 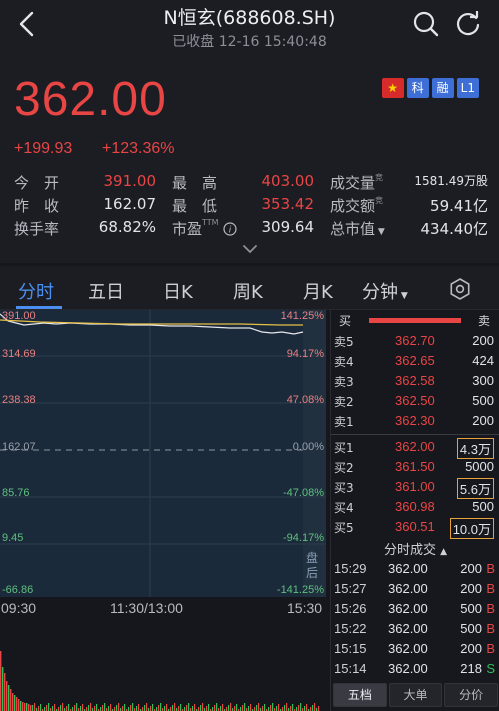 What do you see at coordinates (344, 402) in the screenshot?
I see `ask-level: 卖2` at bounding box center [344, 402].